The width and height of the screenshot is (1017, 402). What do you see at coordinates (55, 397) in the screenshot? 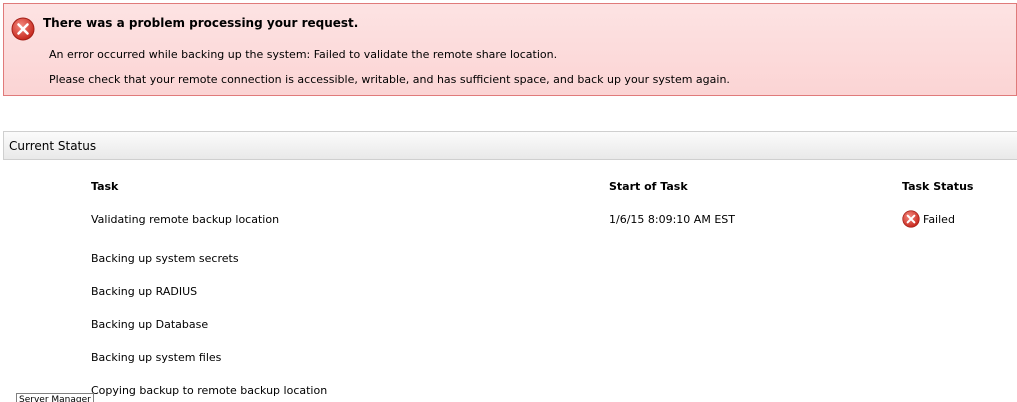
I see `server-manager-taskbar-button: Server Manager` at bounding box center [55, 397].